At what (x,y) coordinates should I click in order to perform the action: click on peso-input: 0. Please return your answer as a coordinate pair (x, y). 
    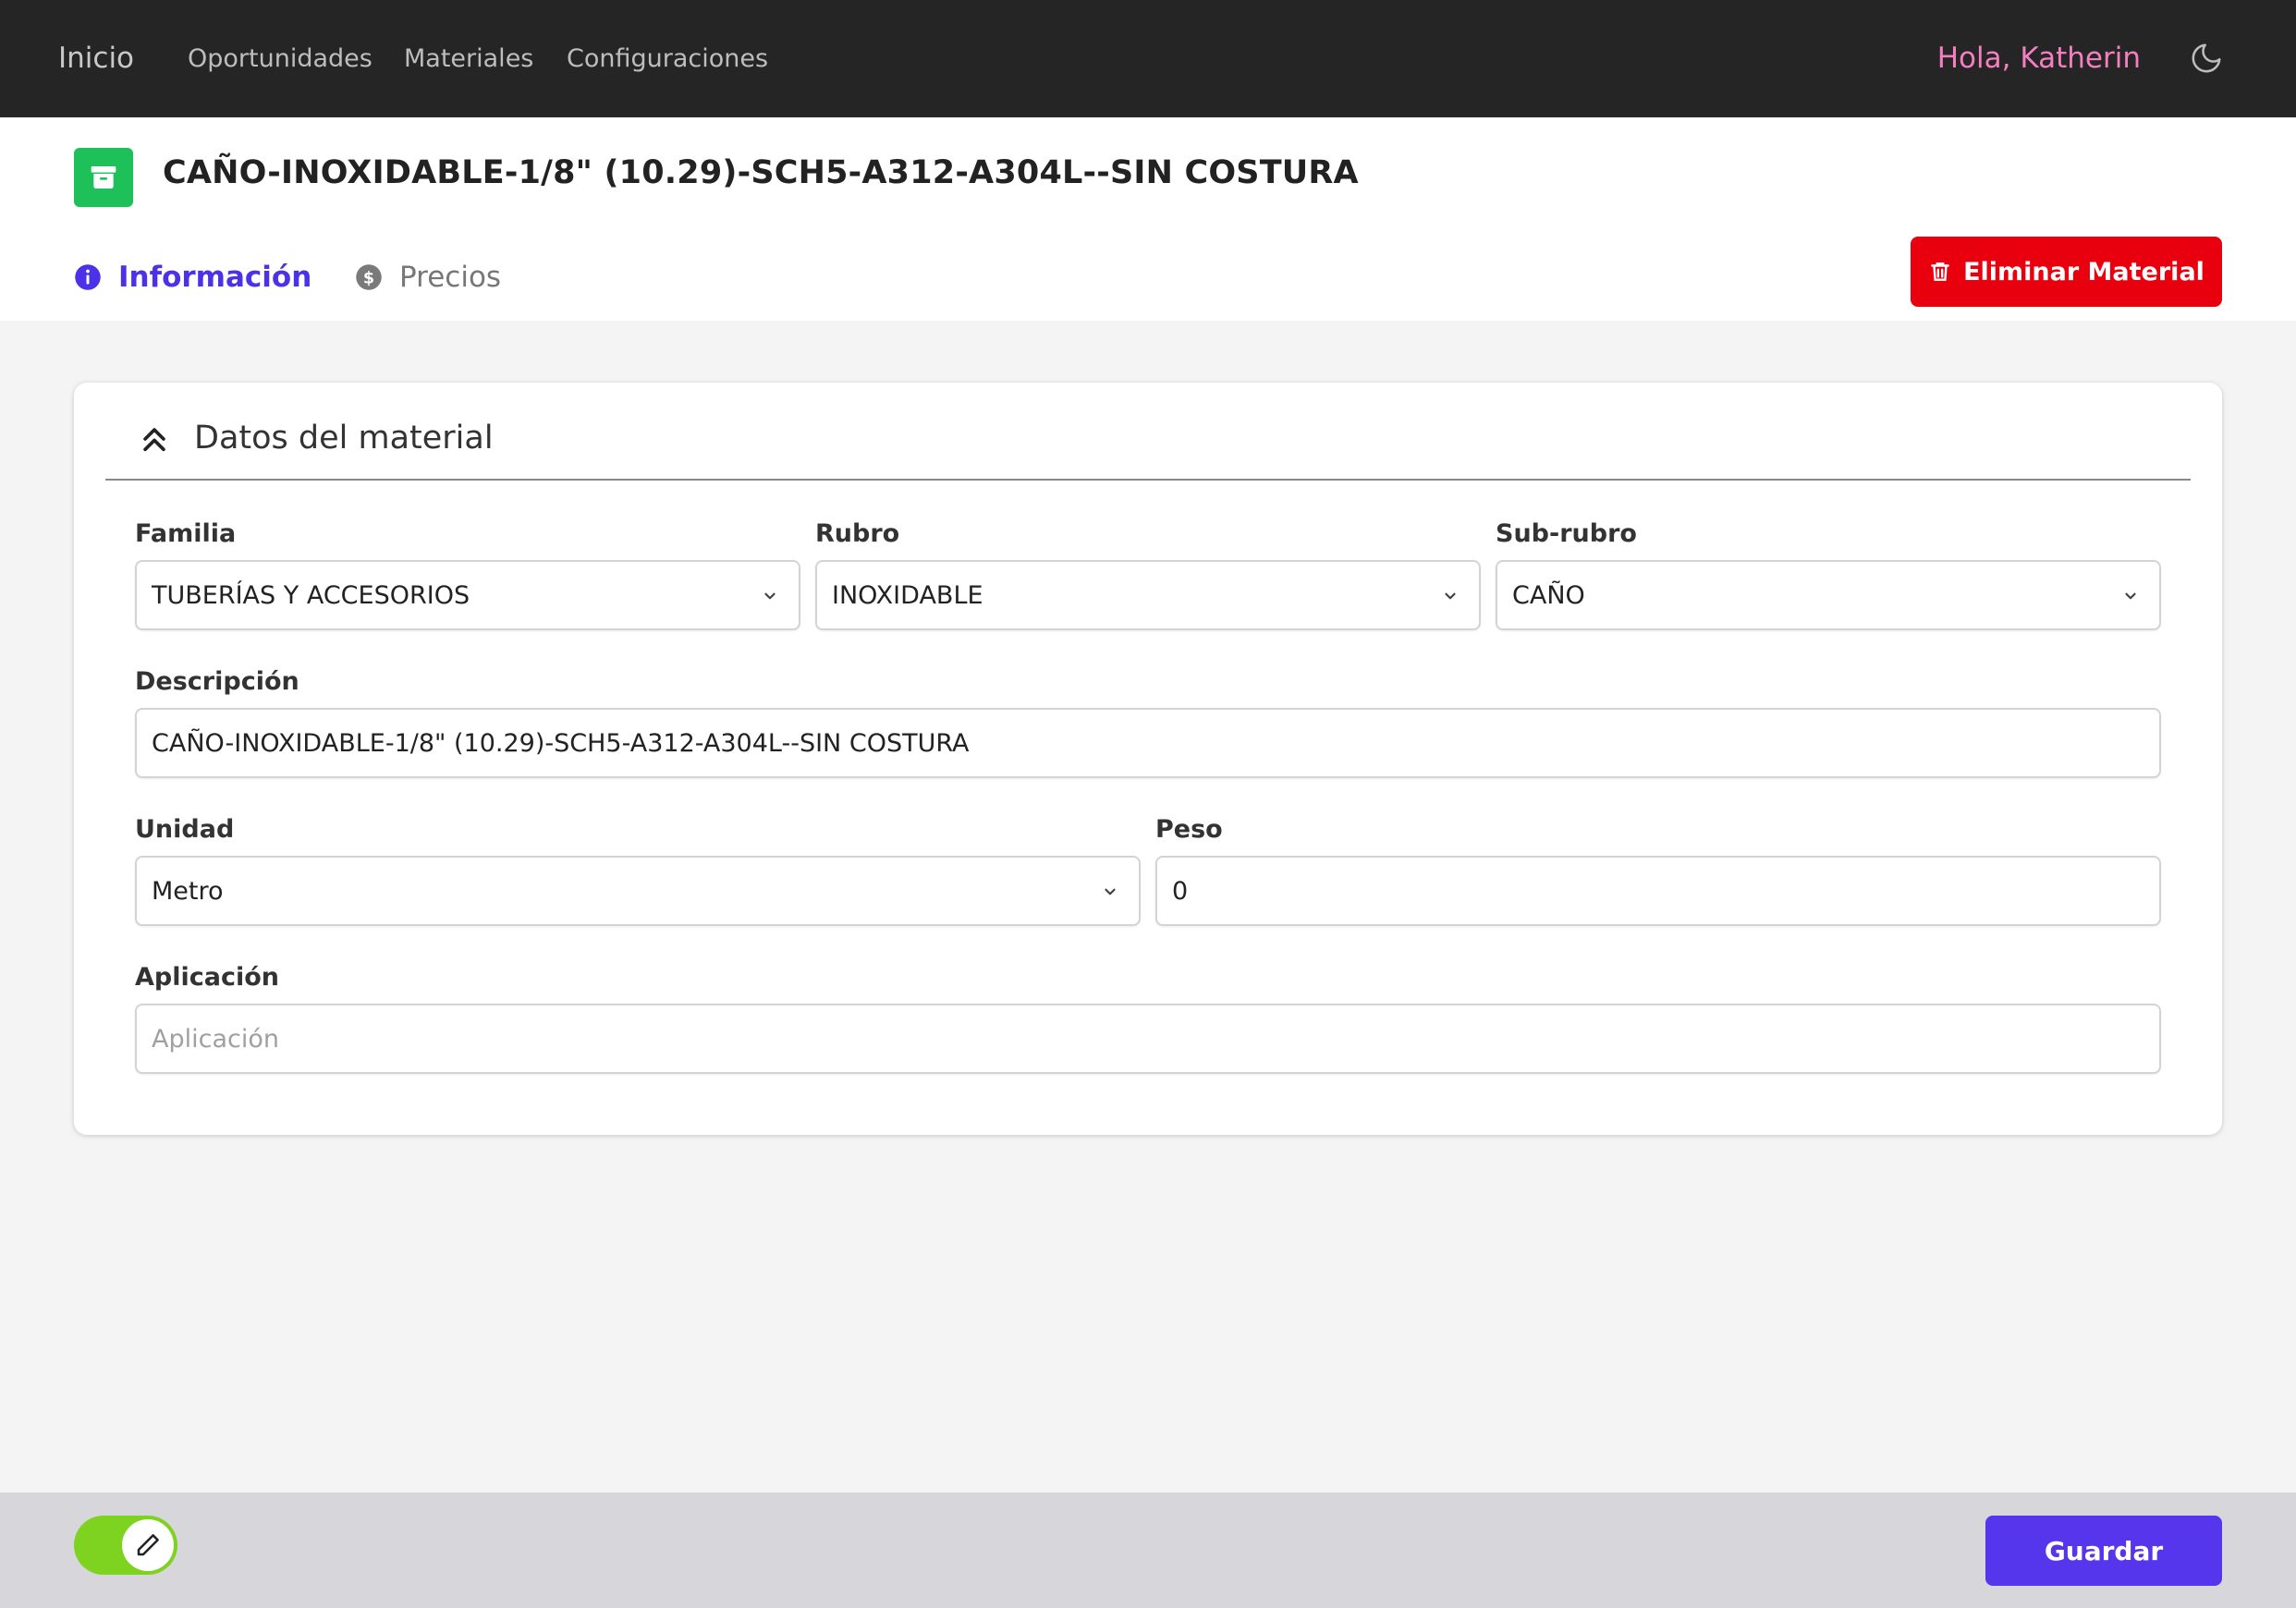
    Looking at the image, I should click on (1658, 891).